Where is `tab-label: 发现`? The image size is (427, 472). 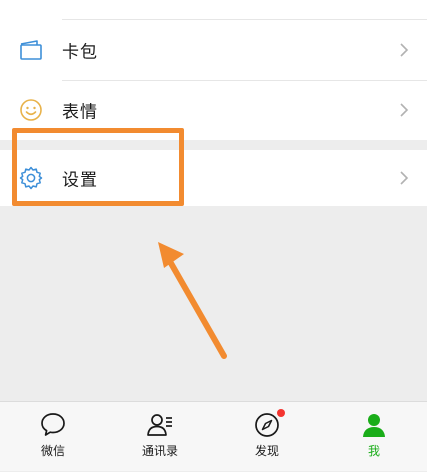 tab-label: 发现 is located at coordinates (266, 451).